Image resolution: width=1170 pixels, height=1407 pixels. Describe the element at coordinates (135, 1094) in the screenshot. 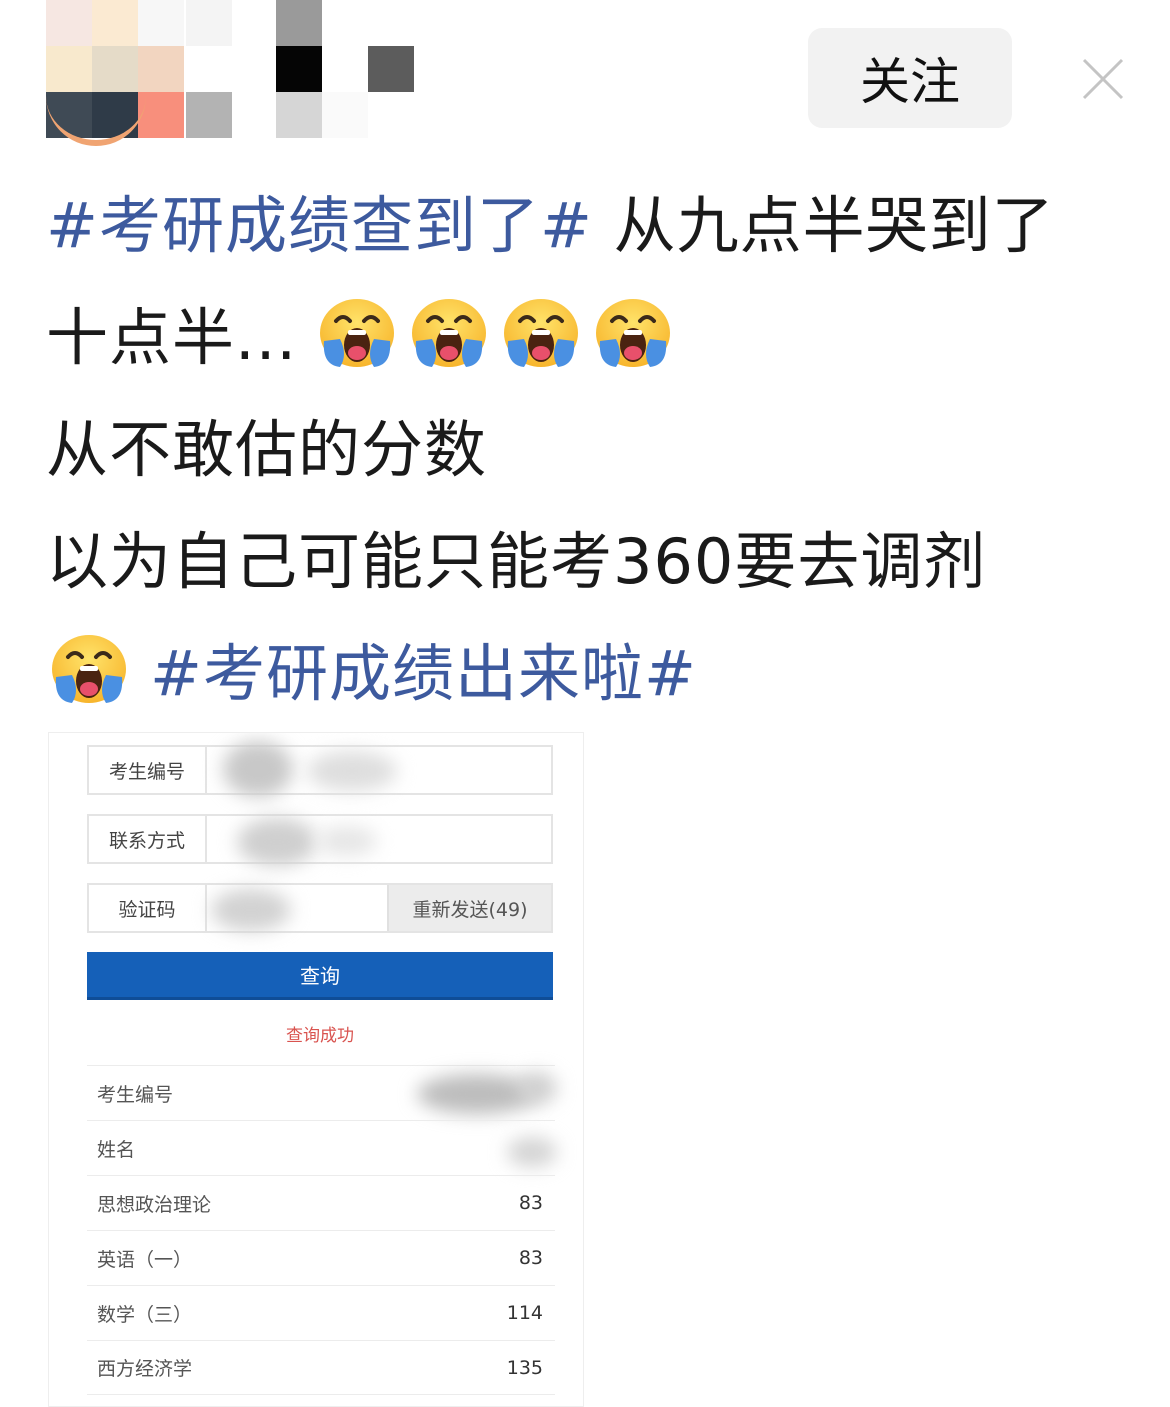

I see `row-label: 考生编号` at that location.